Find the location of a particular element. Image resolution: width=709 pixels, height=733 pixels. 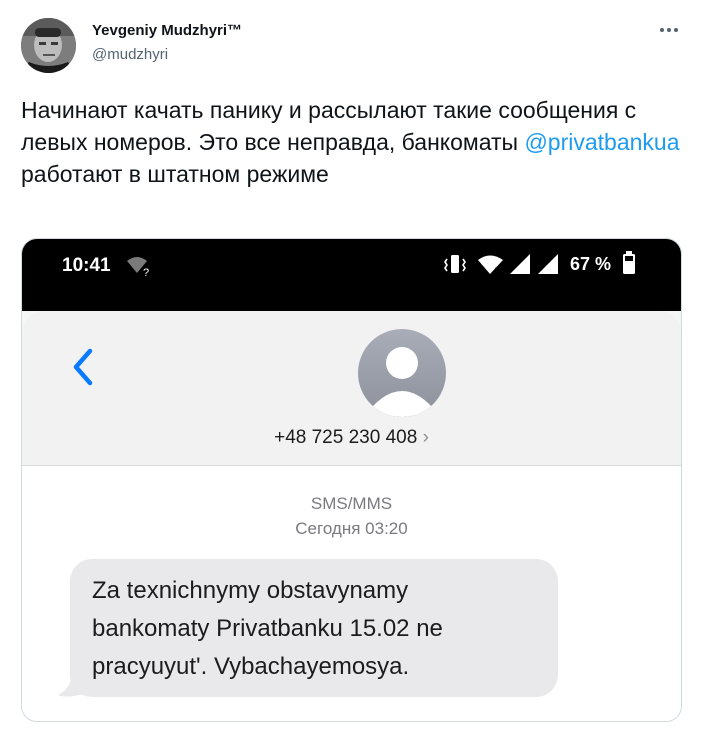

contact-phone-number: +48 725 230 408 › is located at coordinates (351, 438).